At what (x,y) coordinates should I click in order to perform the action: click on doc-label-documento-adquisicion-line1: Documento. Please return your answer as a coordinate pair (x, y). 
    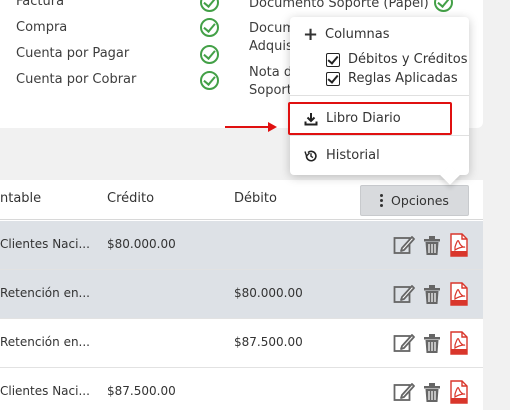
    Looking at the image, I should click on (270, 28).